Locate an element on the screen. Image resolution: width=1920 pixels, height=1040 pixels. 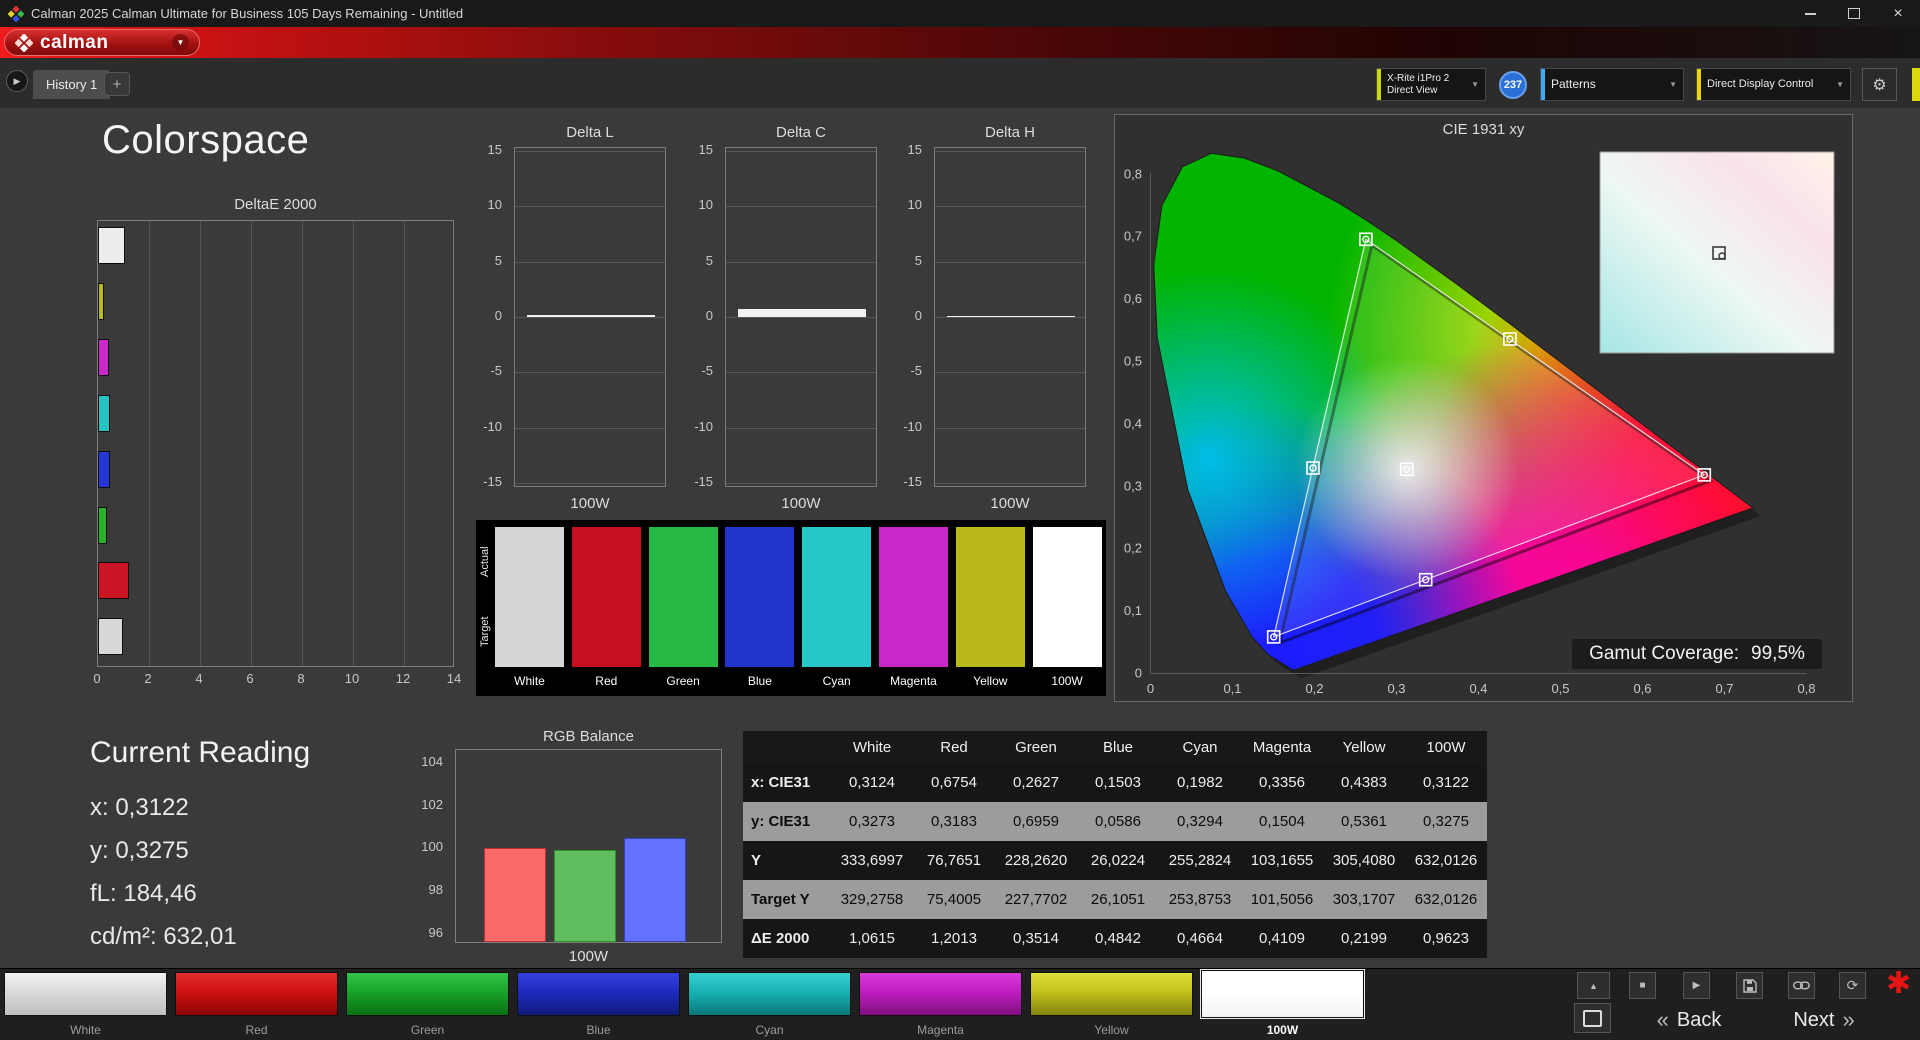
back-button: « Back is located at coordinates (1689, 1020).